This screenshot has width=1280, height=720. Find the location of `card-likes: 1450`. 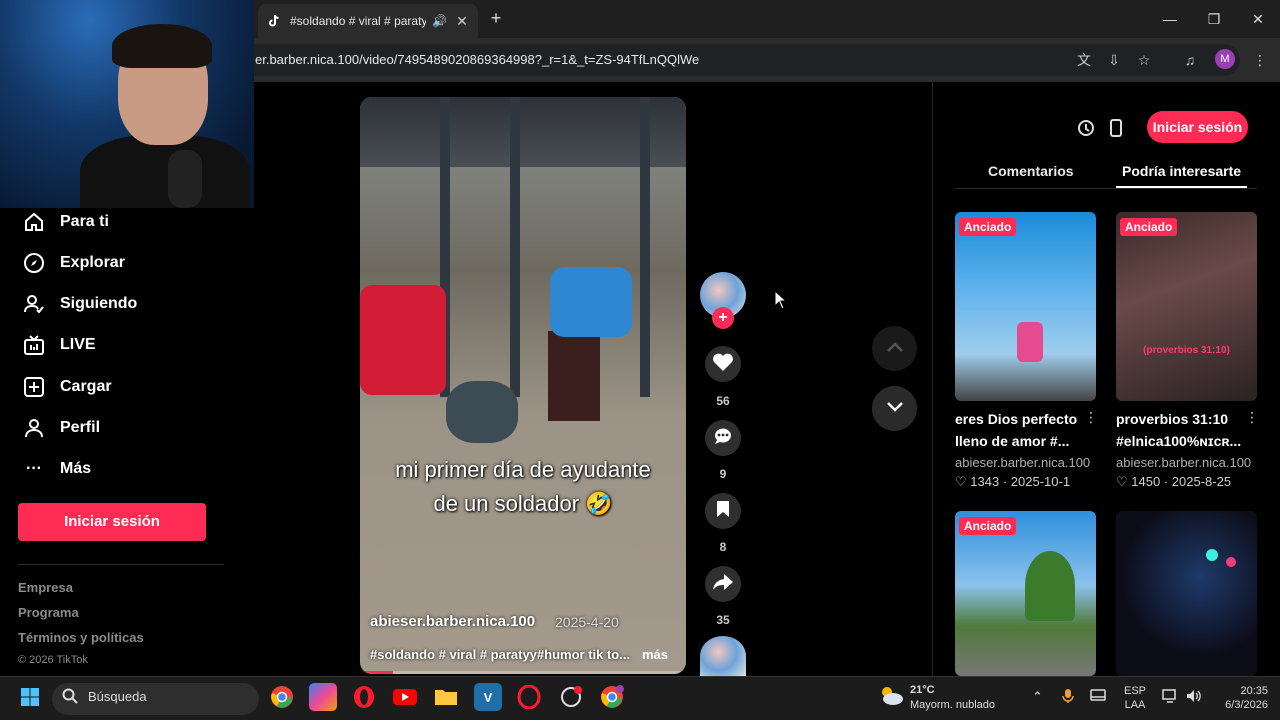

card-likes: 1450 is located at coordinates (1146, 481).